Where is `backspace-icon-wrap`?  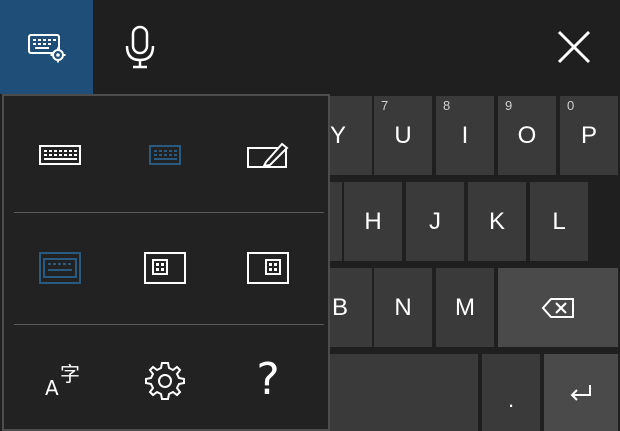
backspace-icon-wrap is located at coordinates (558, 307).